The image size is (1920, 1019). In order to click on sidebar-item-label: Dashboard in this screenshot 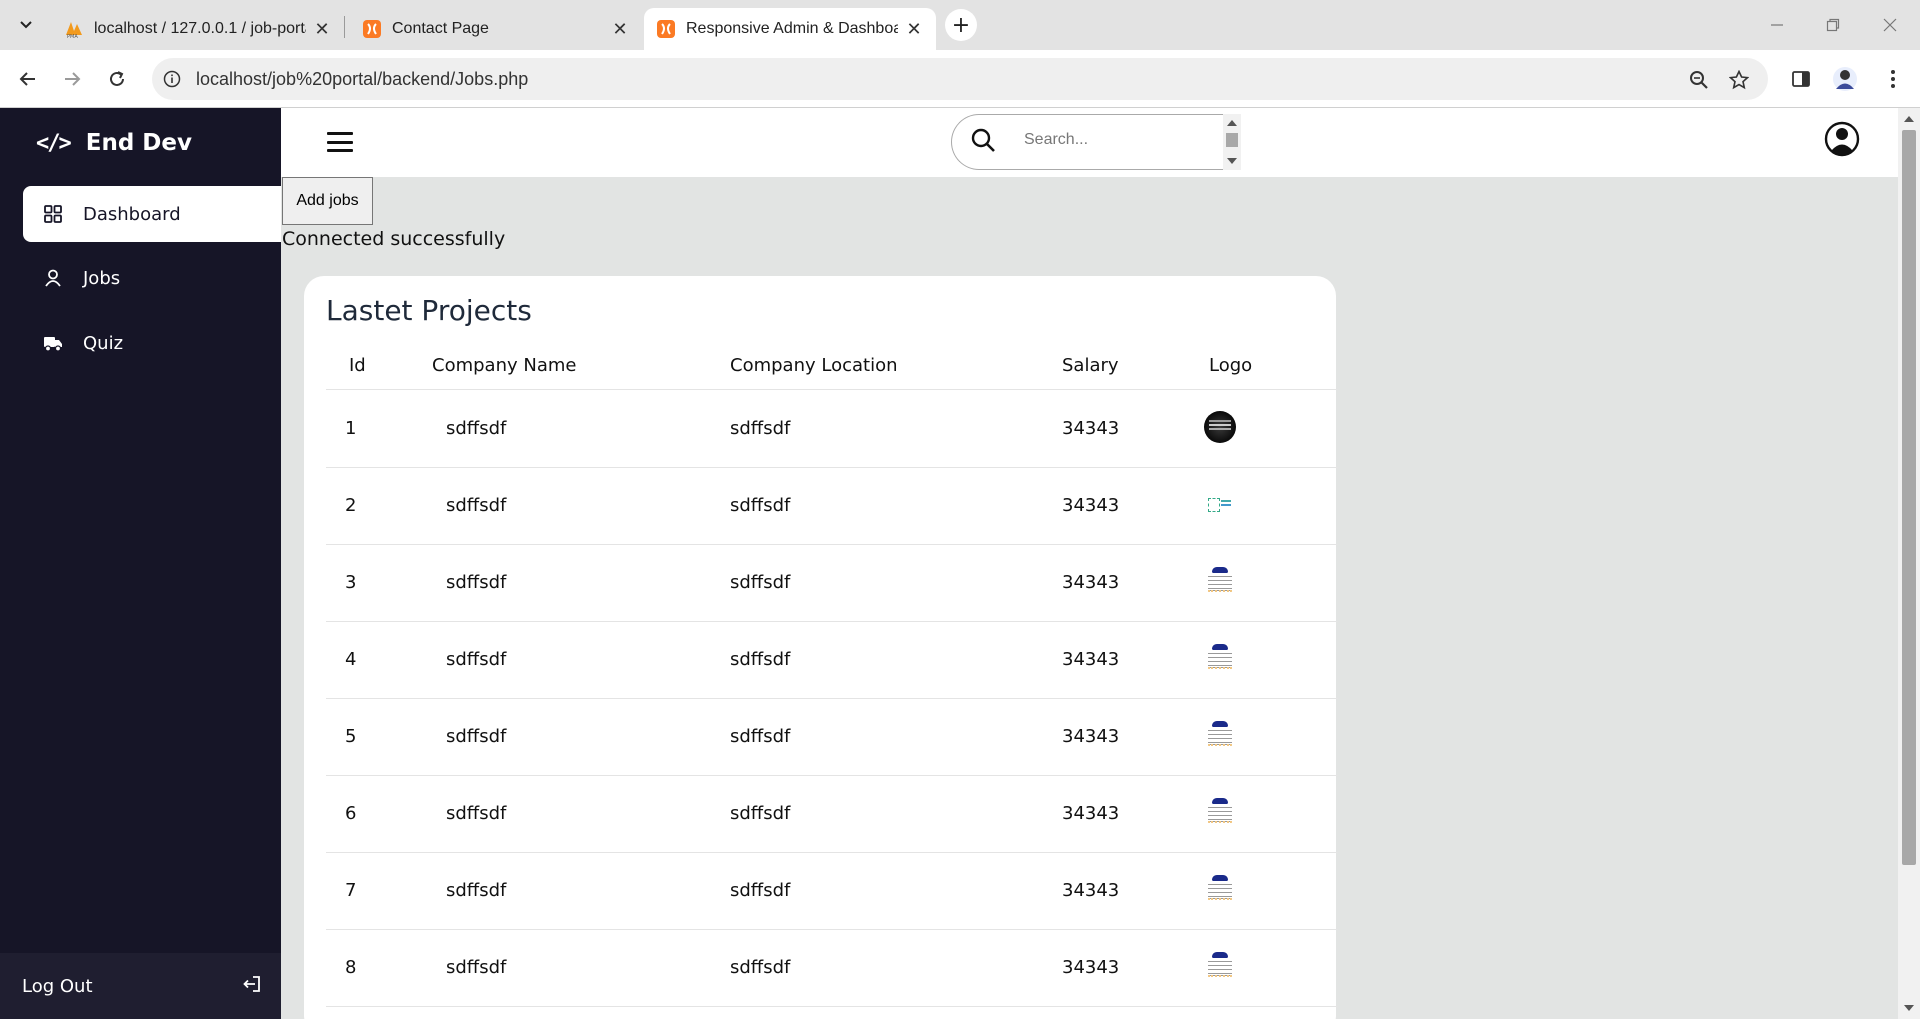, I will do `click(132, 214)`.